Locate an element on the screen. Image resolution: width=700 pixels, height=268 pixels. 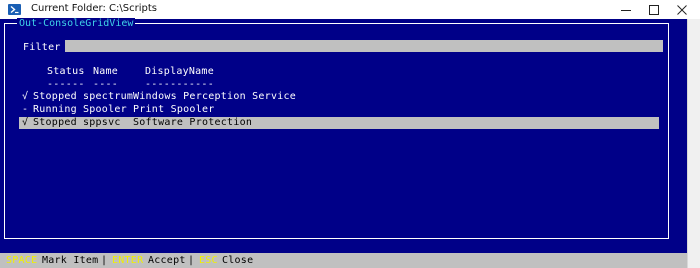
row-name: Spooler is located at coordinates (105, 109).